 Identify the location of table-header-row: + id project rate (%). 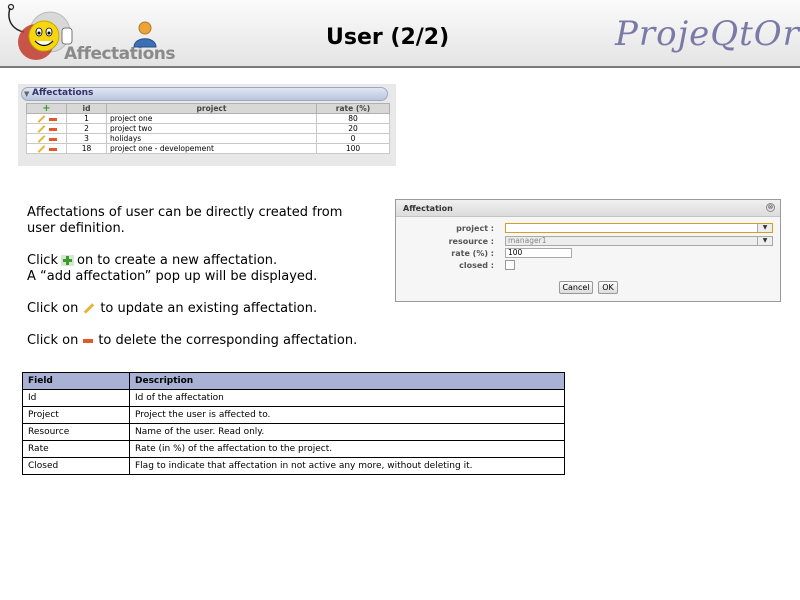
(208, 108).